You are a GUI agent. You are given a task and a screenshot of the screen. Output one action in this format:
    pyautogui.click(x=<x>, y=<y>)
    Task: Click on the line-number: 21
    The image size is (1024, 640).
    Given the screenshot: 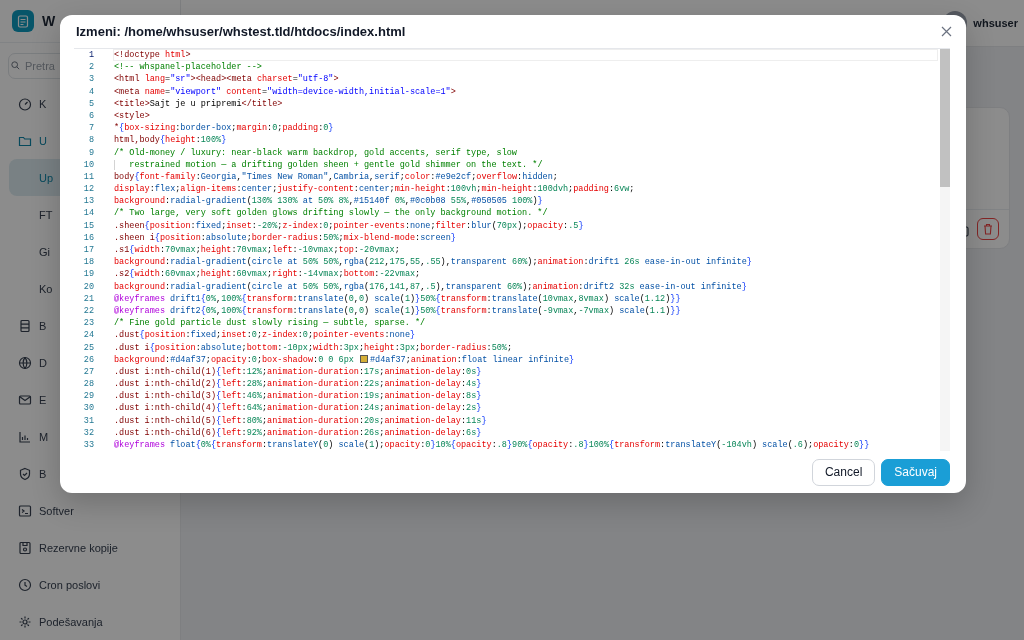 What is the action you would take?
    pyautogui.click(x=88, y=298)
    